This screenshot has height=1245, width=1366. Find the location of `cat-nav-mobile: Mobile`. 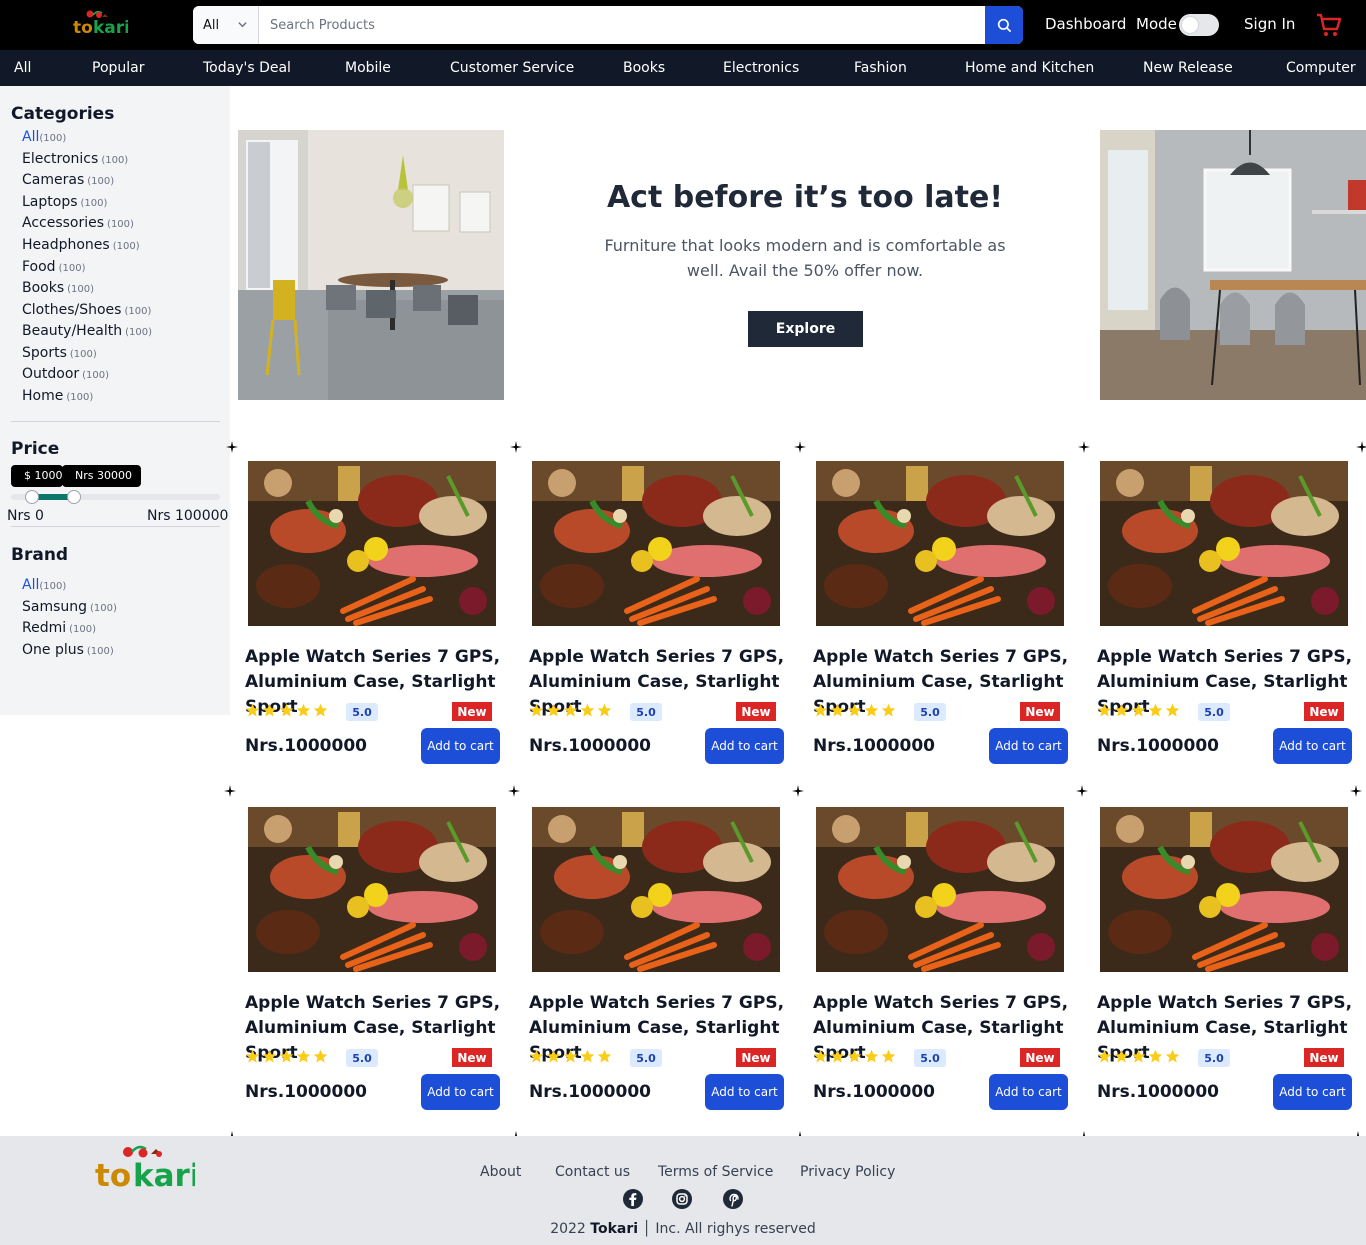

cat-nav-mobile: Mobile is located at coordinates (368, 68).